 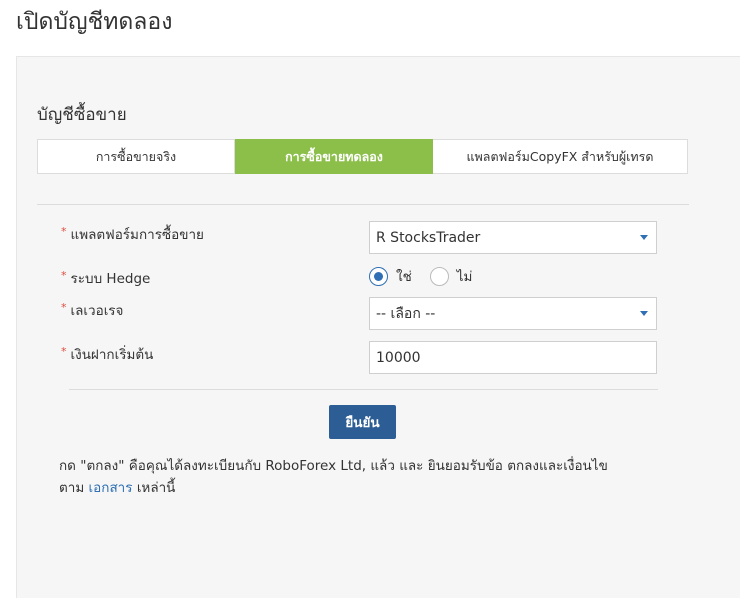 What do you see at coordinates (82, 115) in the screenshot?
I see `section-title: บัญชีซื้อขาย` at bounding box center [82, 115].